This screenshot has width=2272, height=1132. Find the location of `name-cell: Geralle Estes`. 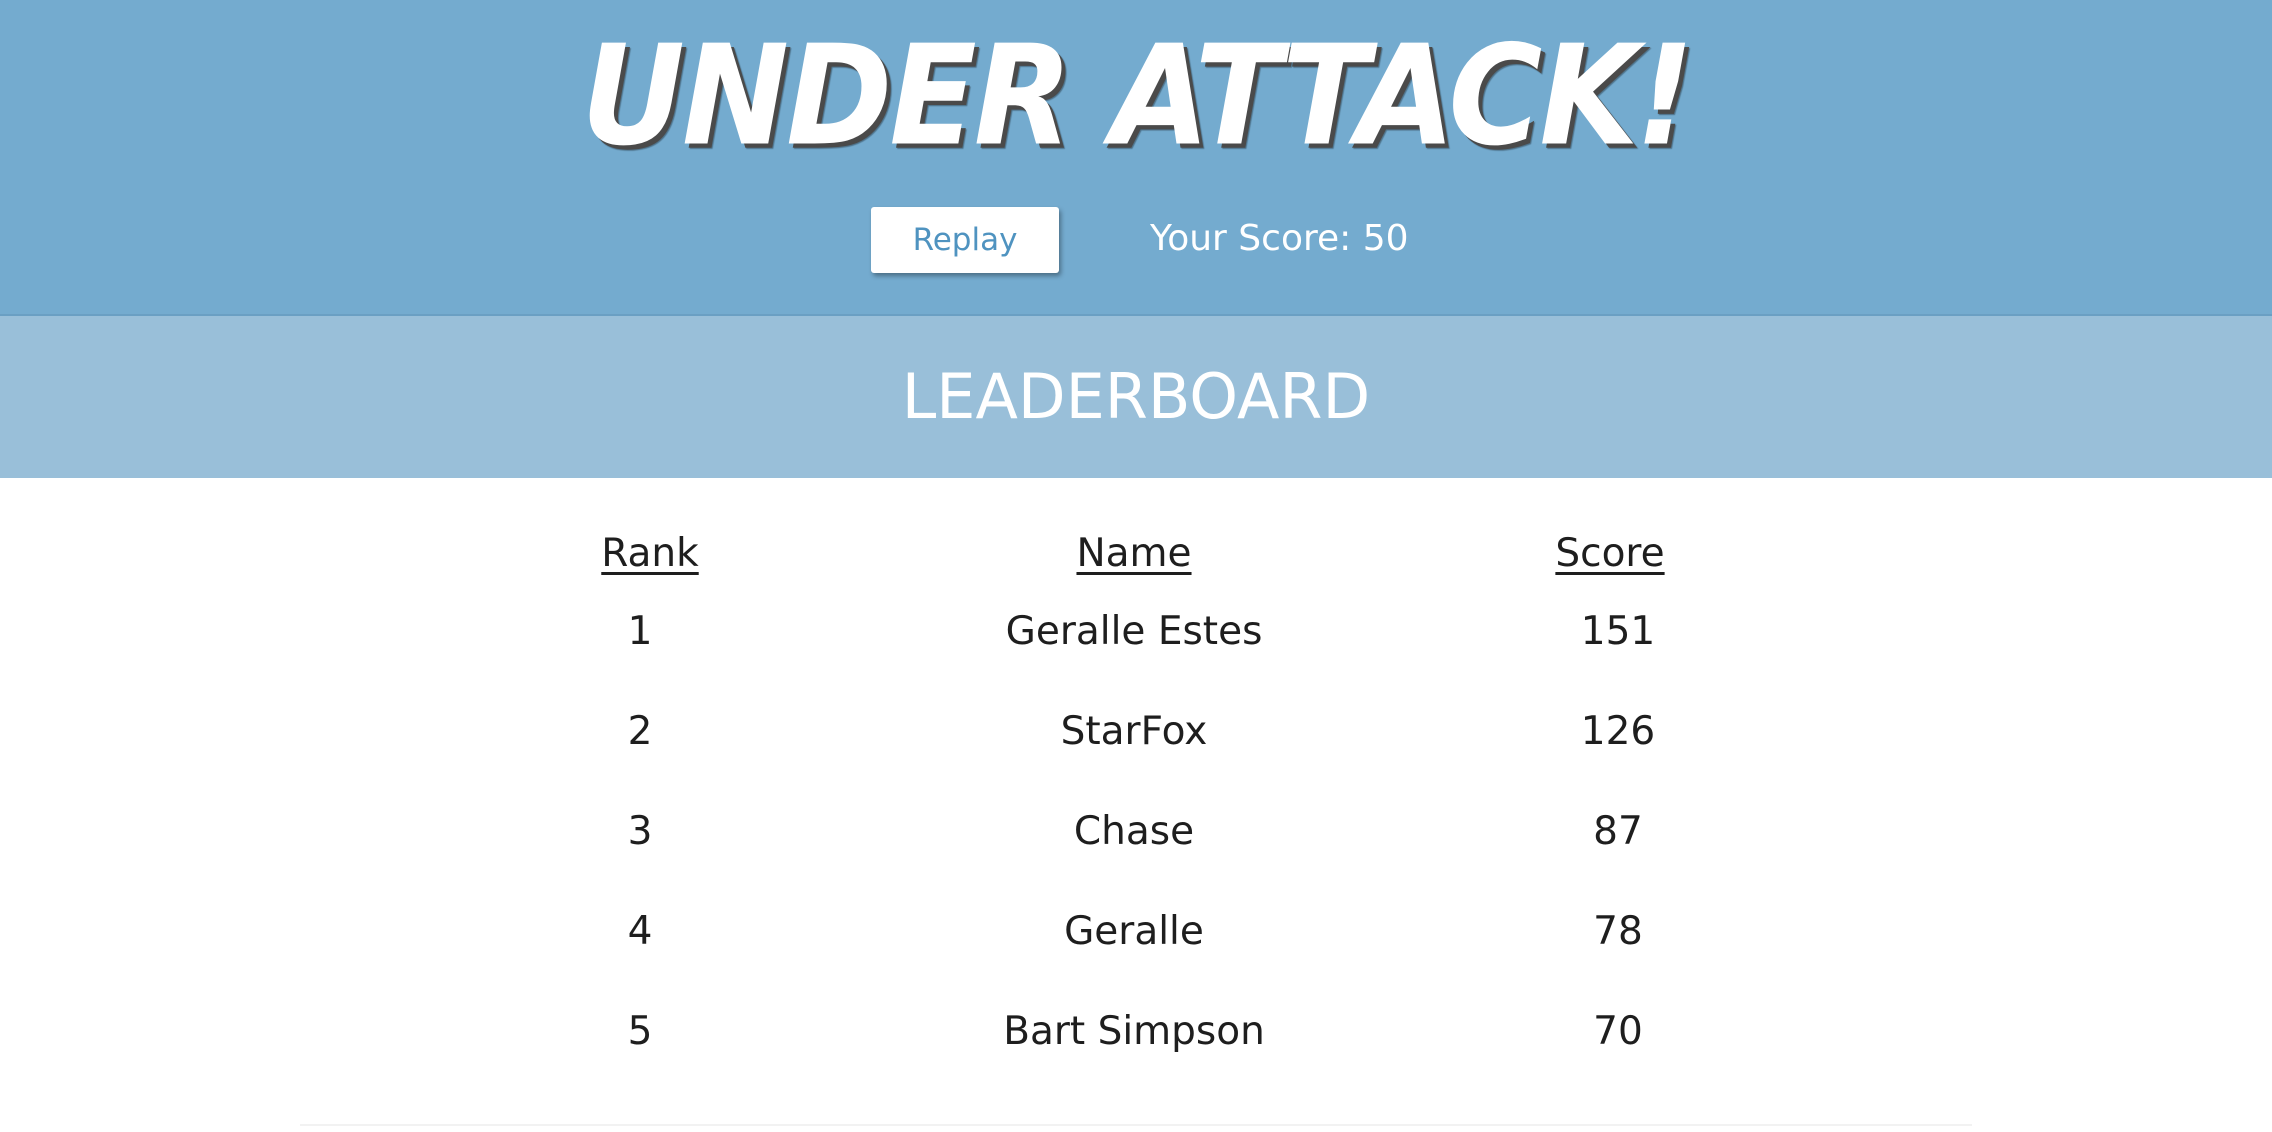

name-cell: Geralle Estes is located at coordinates (1134, 631).